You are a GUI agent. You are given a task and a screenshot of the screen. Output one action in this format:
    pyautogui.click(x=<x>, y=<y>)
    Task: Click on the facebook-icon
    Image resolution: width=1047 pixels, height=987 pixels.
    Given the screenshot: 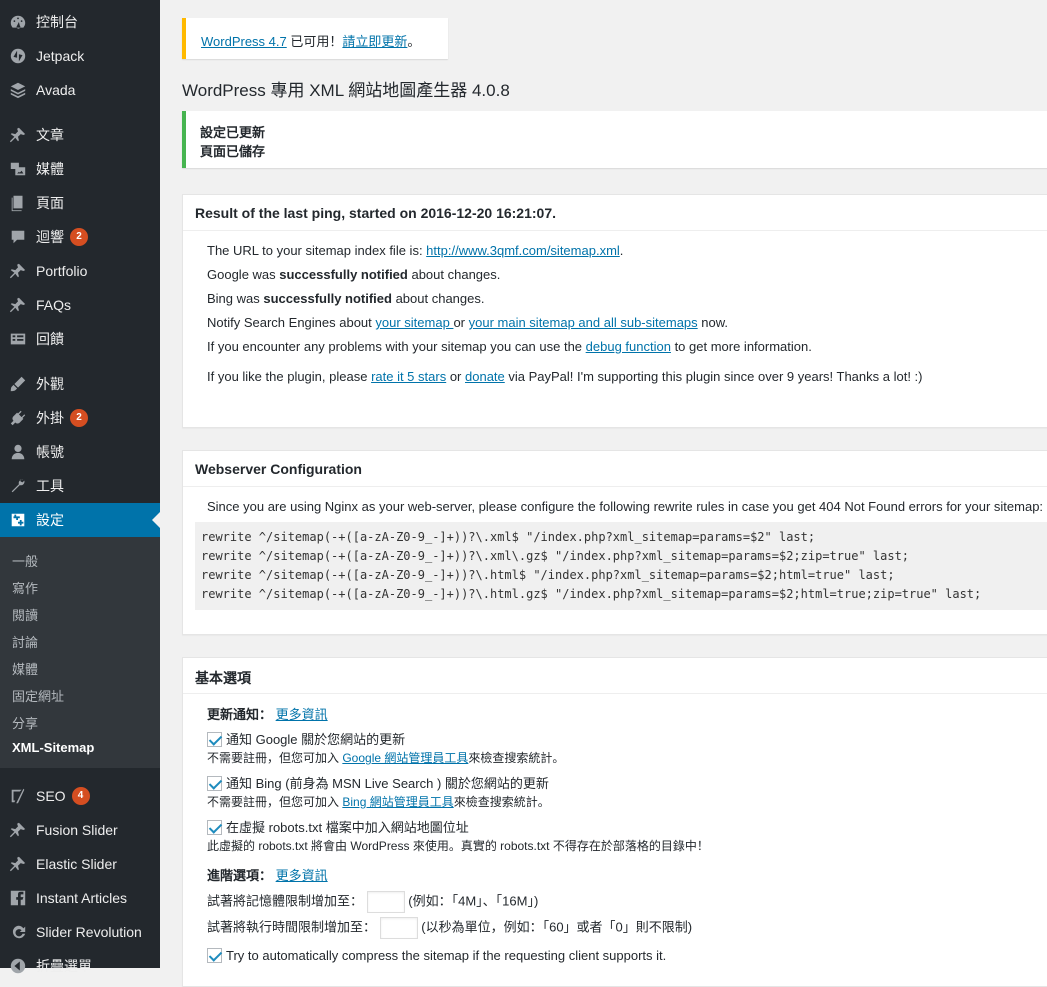 What is the action you would take?
    pyautogui.click(x=18, y=898)
    